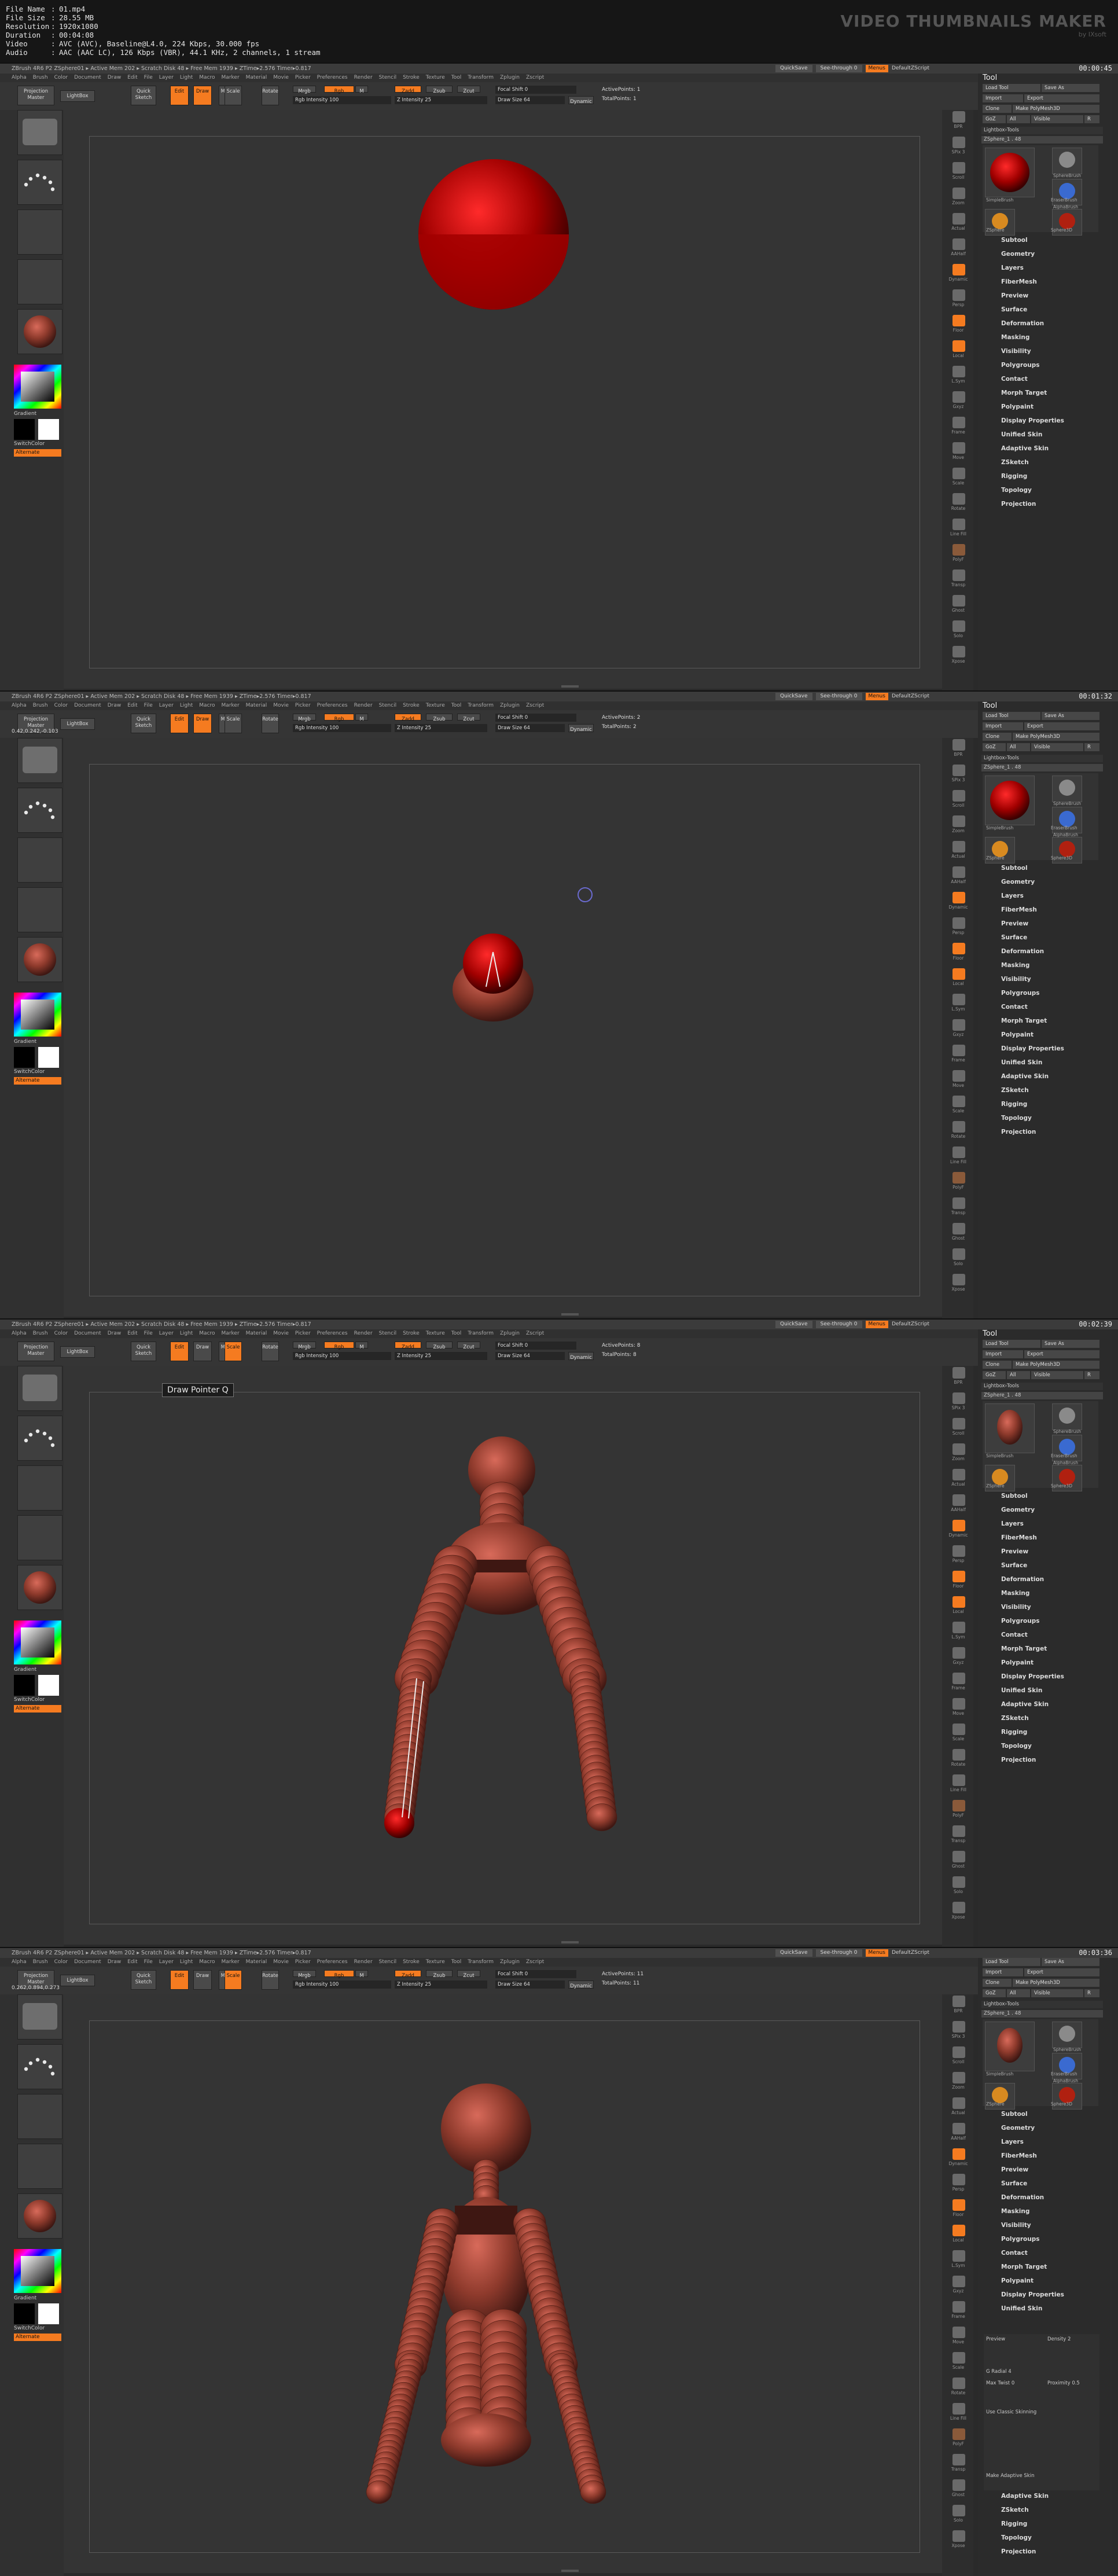 The width and height of the screenshot is (1118, 2576). Describe the element at coordinates (535, 90) in the screenshot. I see `focal-shift-slider: Focal Shift 0` at that location.